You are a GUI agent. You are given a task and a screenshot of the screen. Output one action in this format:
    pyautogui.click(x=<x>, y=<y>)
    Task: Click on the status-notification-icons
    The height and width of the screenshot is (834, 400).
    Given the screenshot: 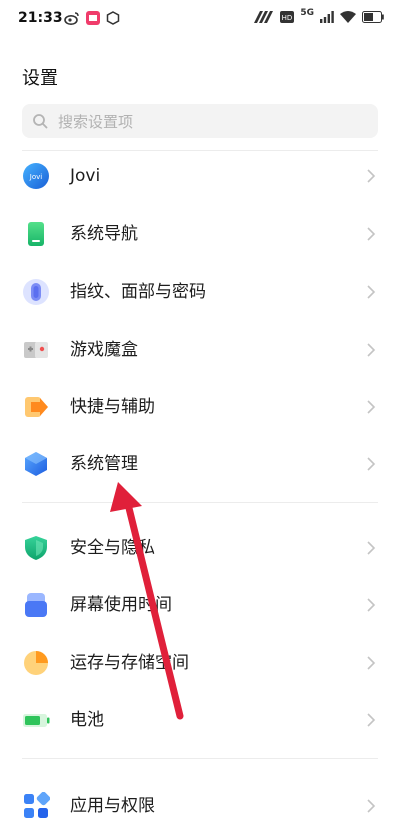 What is the action you would take?
    pyautogui.click(x=92, y=18)
    